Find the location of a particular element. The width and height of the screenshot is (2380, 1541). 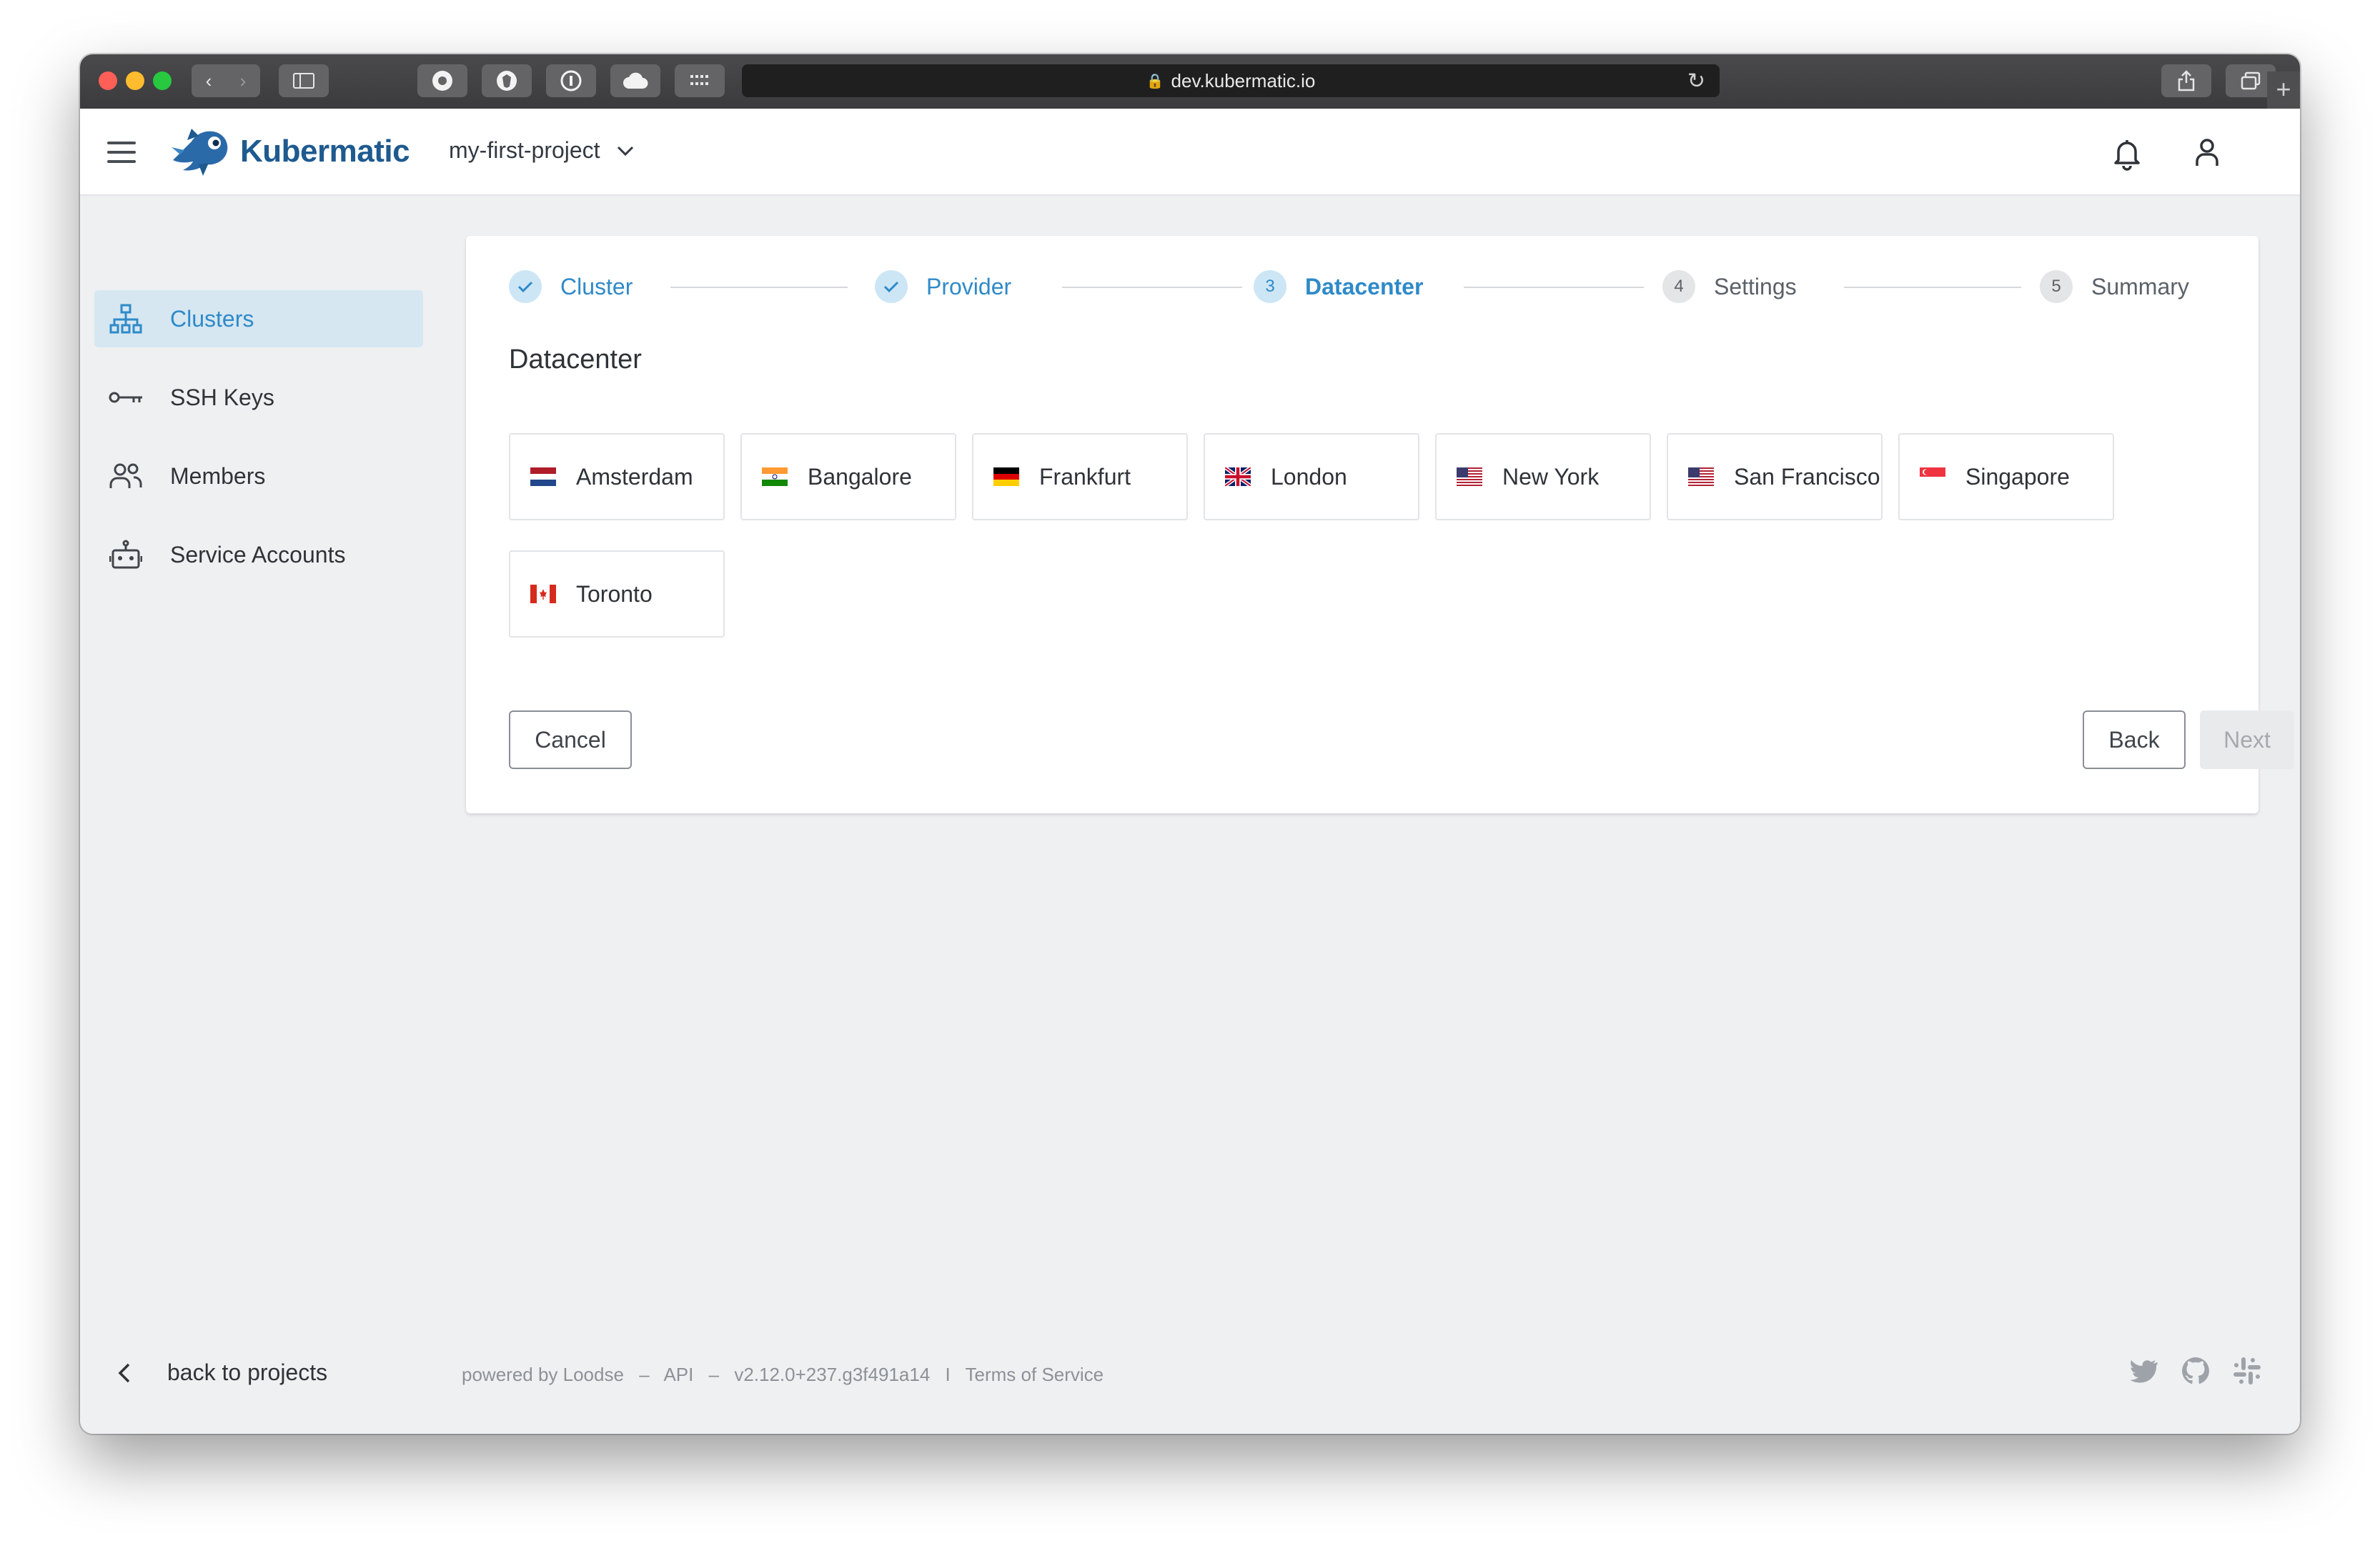

powered-by-link: powered by Loodse is located at coordinates (543, 1374).